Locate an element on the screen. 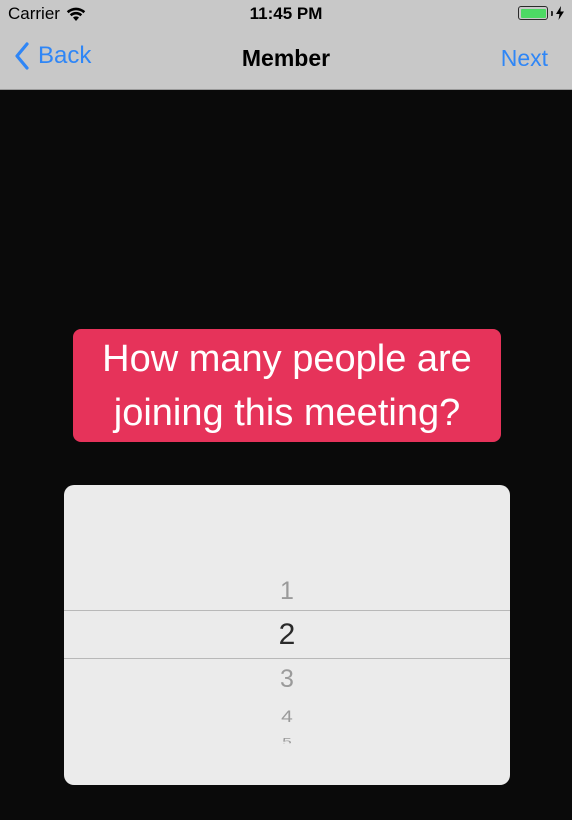 The height and width of the screenshot is (820, 572). picker-option-selected: 2 is located at coordinates (287, 635).